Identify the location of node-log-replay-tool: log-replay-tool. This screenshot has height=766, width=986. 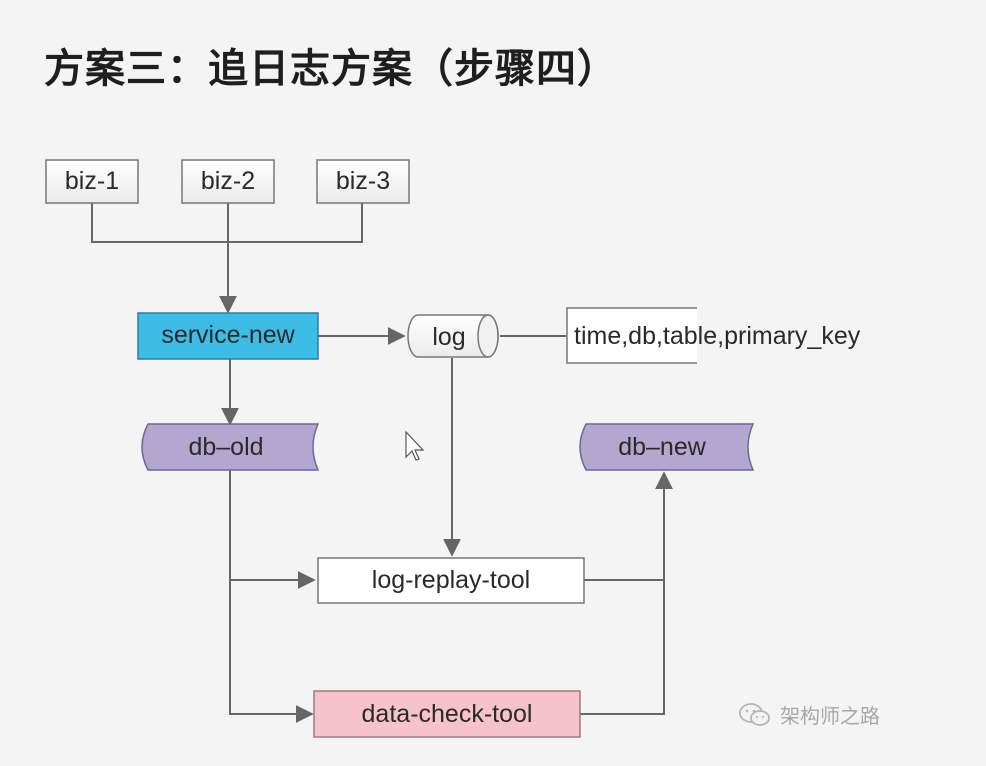
(451, 580).